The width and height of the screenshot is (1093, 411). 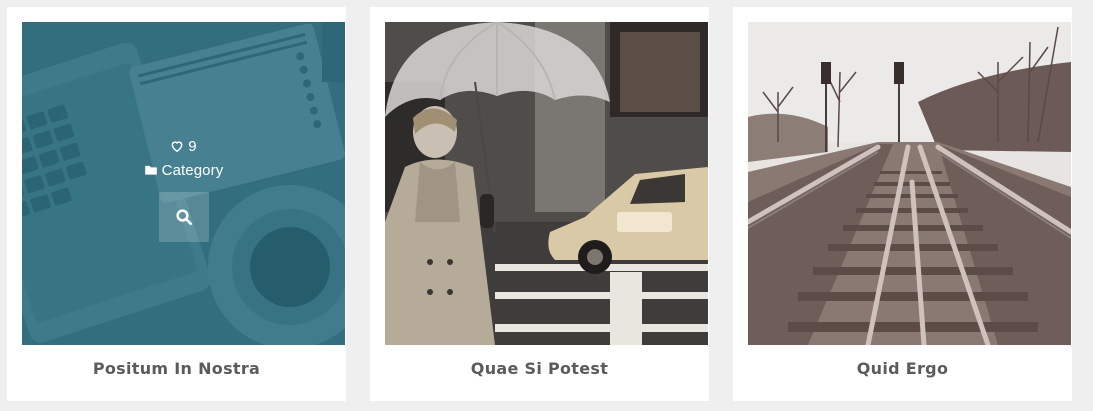 What do you see at coordinates (176, 368) in the screenshot?
I see `portfolio-title: Positum In Nostra` at bounding box center [176, 368].